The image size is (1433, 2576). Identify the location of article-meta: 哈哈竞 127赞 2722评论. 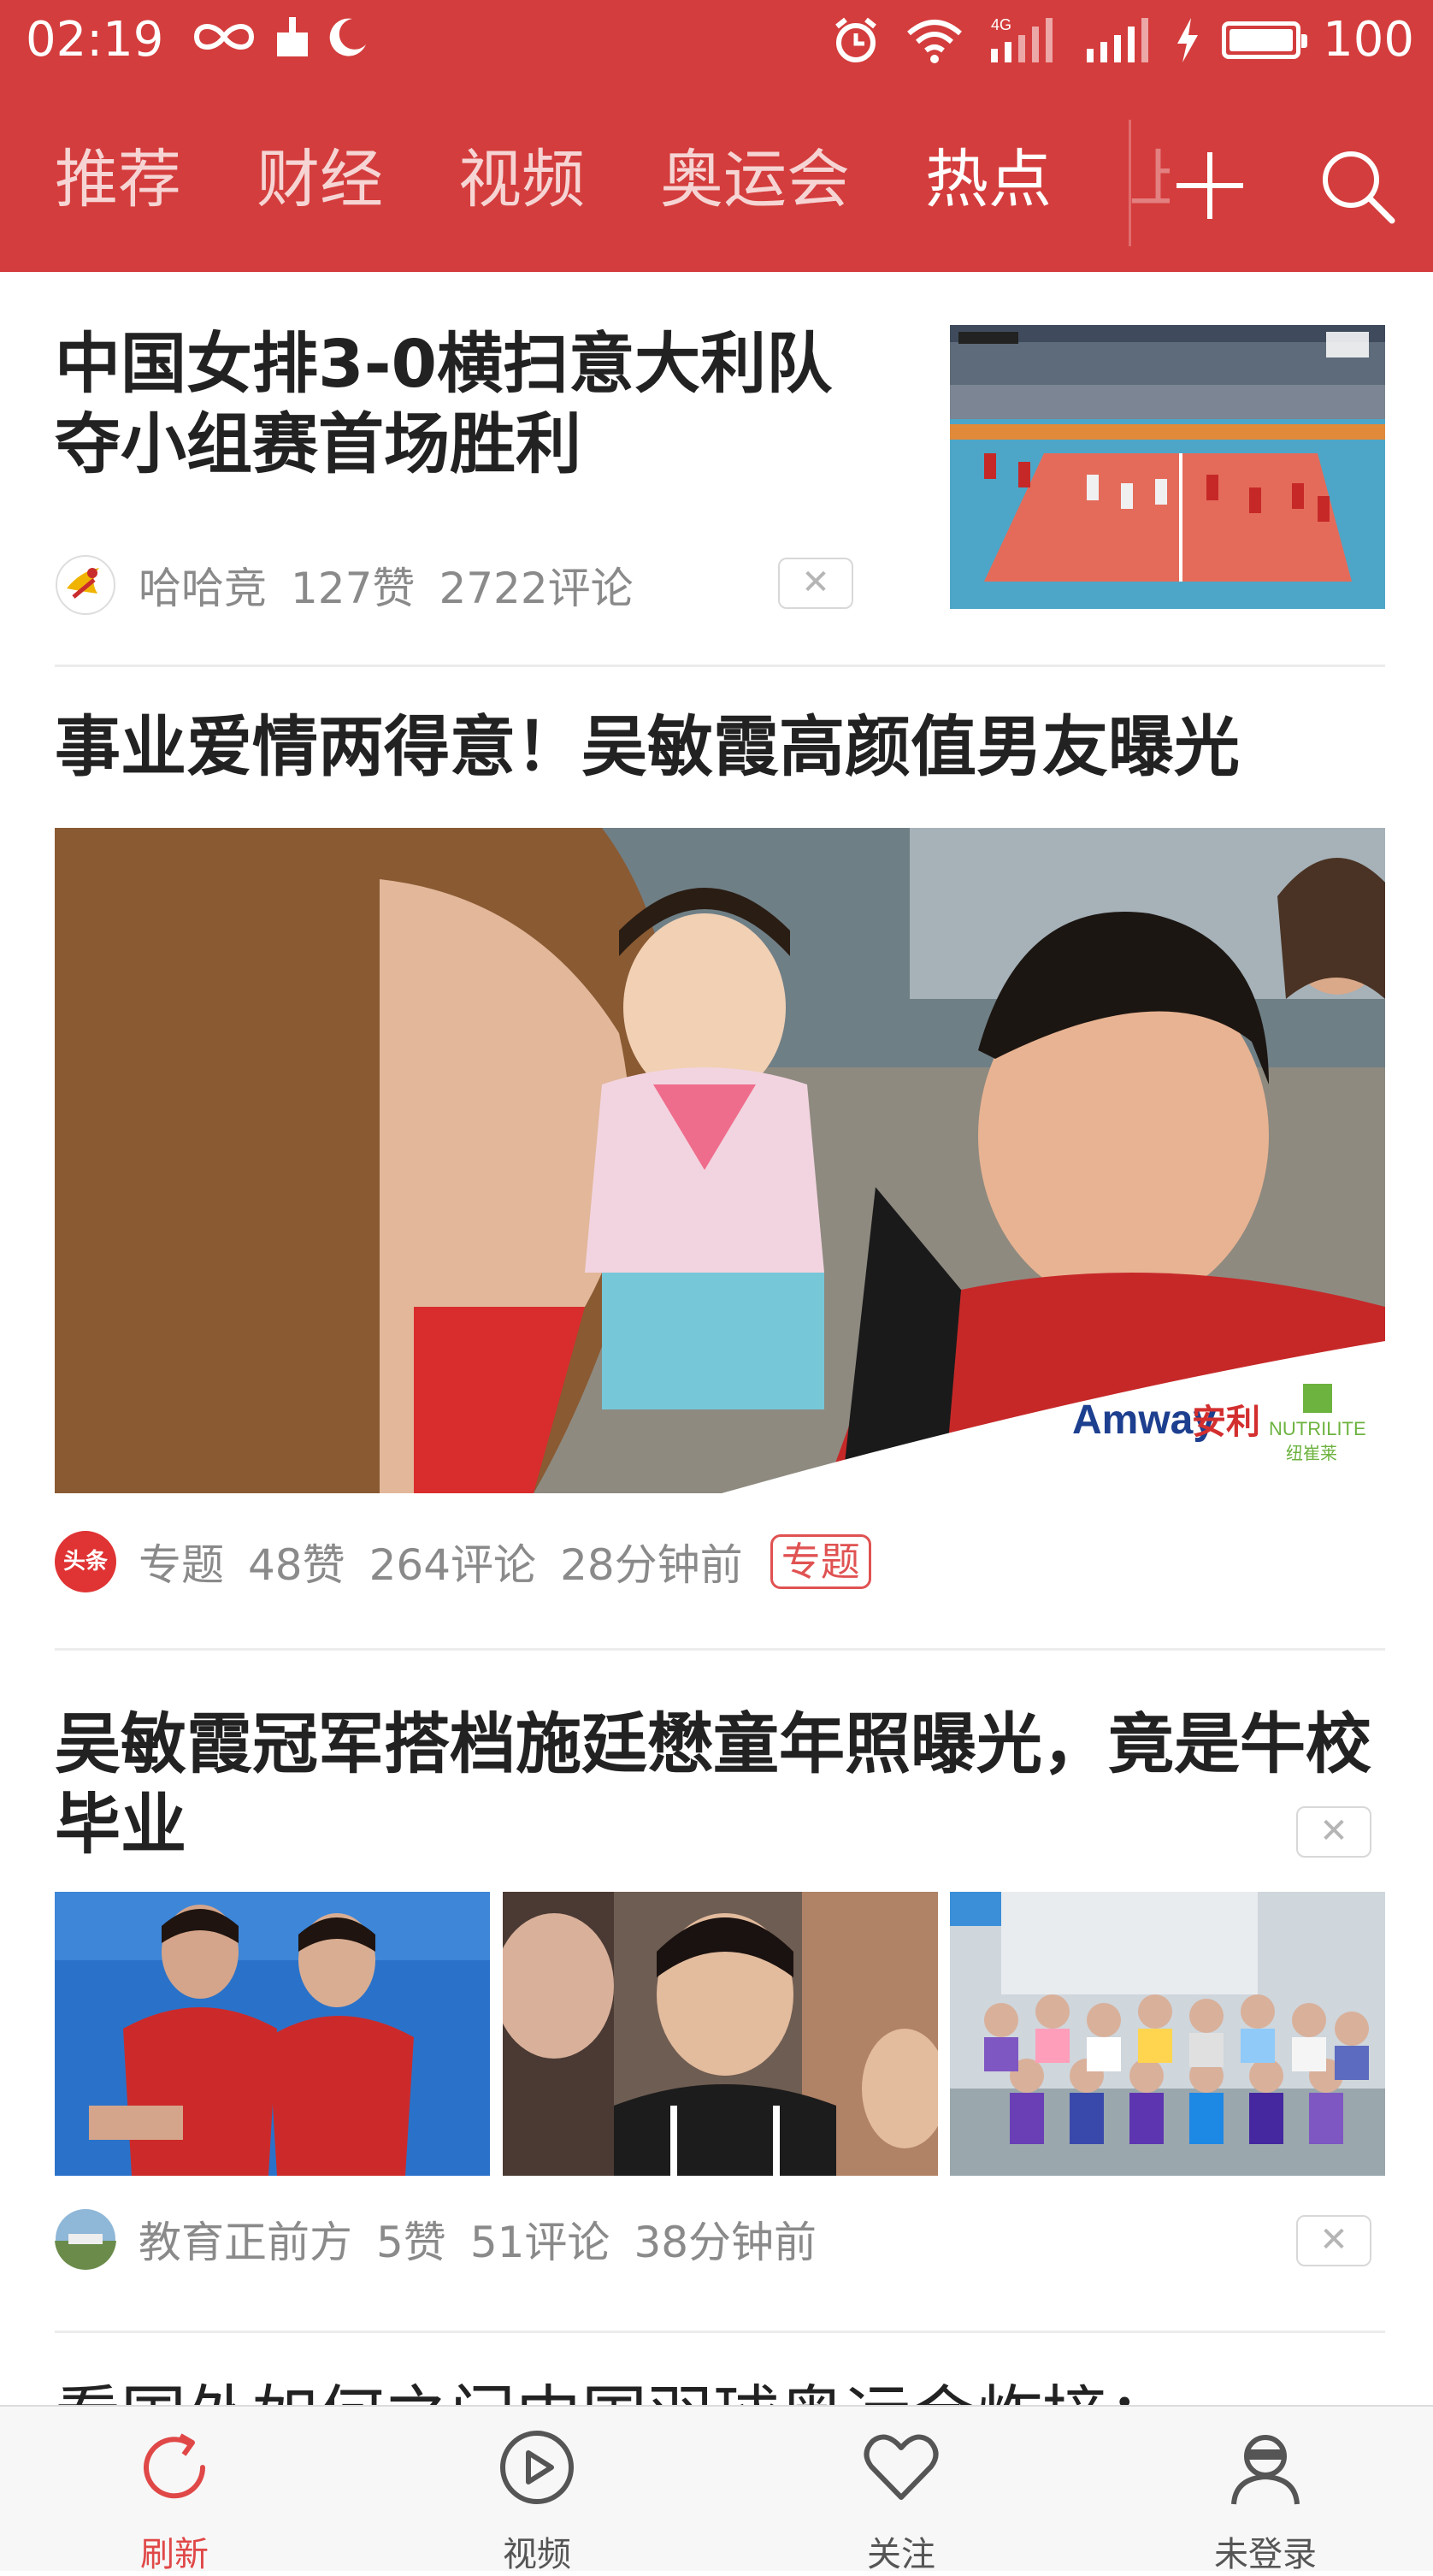
(356, 585).